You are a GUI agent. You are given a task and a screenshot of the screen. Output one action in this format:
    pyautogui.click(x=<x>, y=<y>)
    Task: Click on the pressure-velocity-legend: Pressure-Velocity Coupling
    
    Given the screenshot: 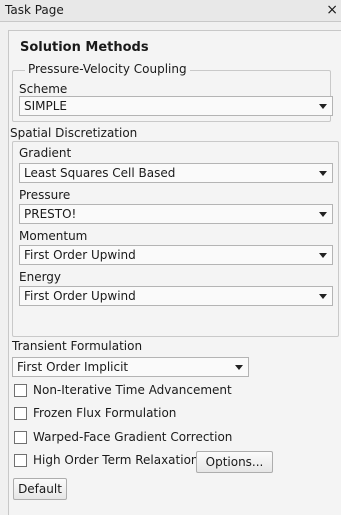 What is the action you would take?
    pyautogui.click(x=107, y=69)
    